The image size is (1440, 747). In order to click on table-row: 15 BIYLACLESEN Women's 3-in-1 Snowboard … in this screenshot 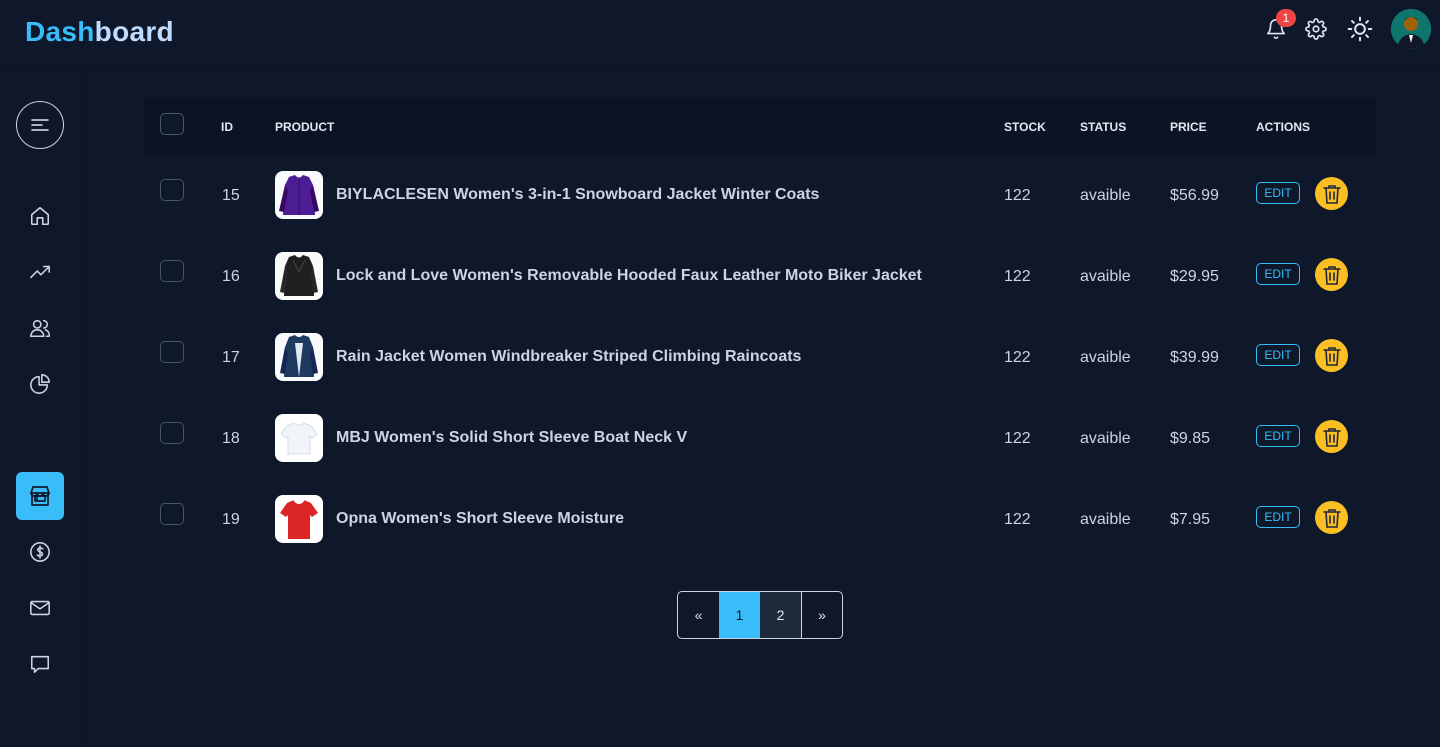, I will do `click(760, 194)`.